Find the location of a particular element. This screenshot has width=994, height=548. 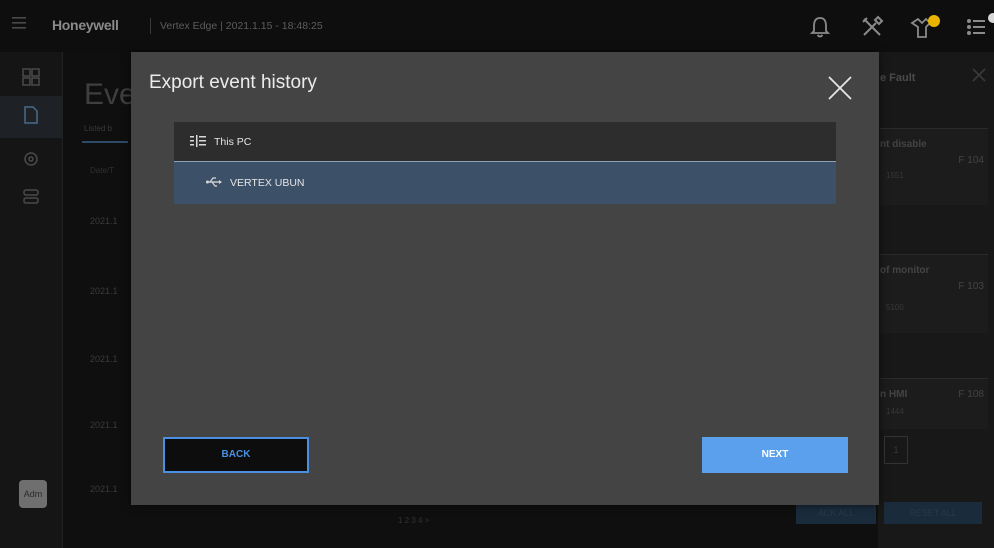

next-button: NEXT is located at coordinates (775, 455).